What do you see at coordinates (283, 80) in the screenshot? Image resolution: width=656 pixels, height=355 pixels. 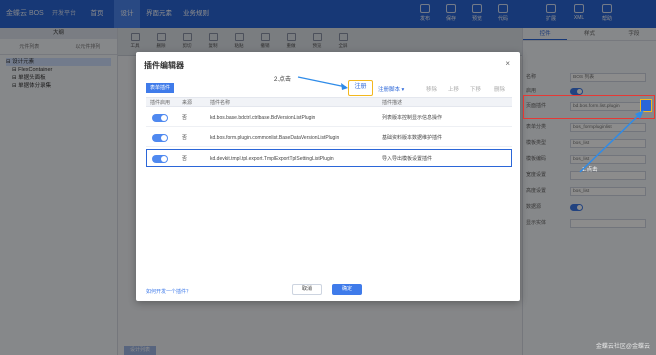 I see `annotation-step2: 2.点击` at bounding box center [283, 80].